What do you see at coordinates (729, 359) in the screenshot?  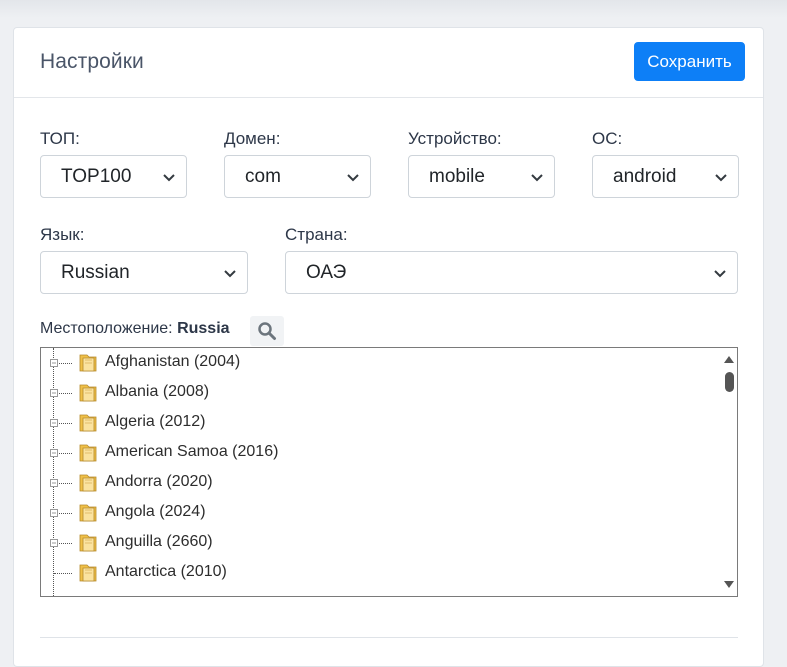 I see `scroll-up-icon` at bounding box center [729, 359].